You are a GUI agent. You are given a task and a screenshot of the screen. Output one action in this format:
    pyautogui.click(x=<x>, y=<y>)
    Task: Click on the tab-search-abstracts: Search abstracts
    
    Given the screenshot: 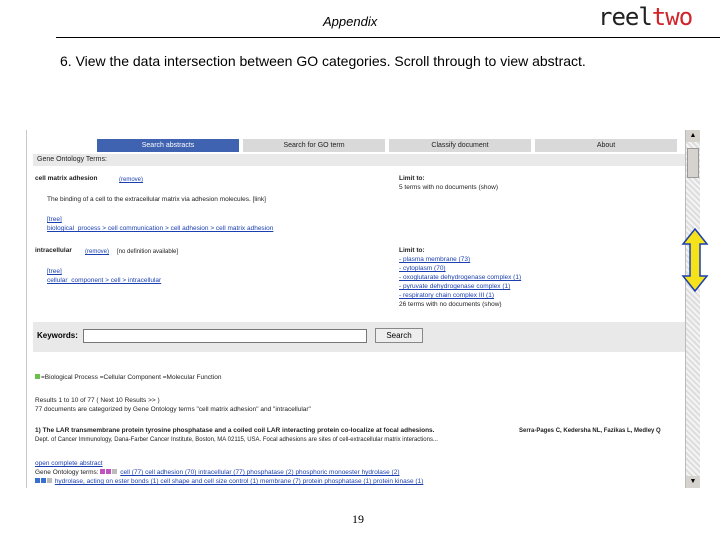 What is the action you would take?
    pyautogui.click(x=168, y=145)
    